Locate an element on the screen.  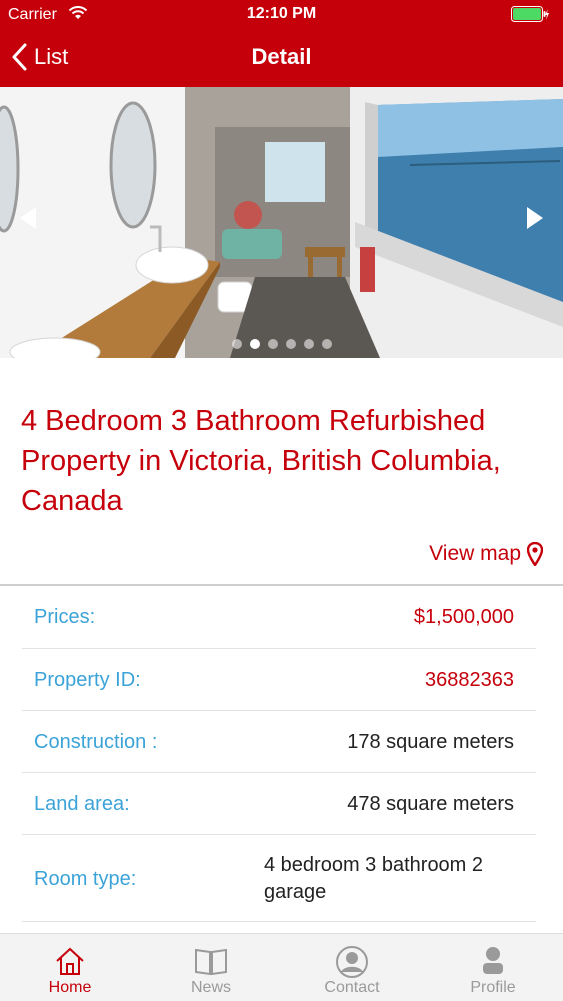
carousel-page-indicator is located at coordinates (281, 345).